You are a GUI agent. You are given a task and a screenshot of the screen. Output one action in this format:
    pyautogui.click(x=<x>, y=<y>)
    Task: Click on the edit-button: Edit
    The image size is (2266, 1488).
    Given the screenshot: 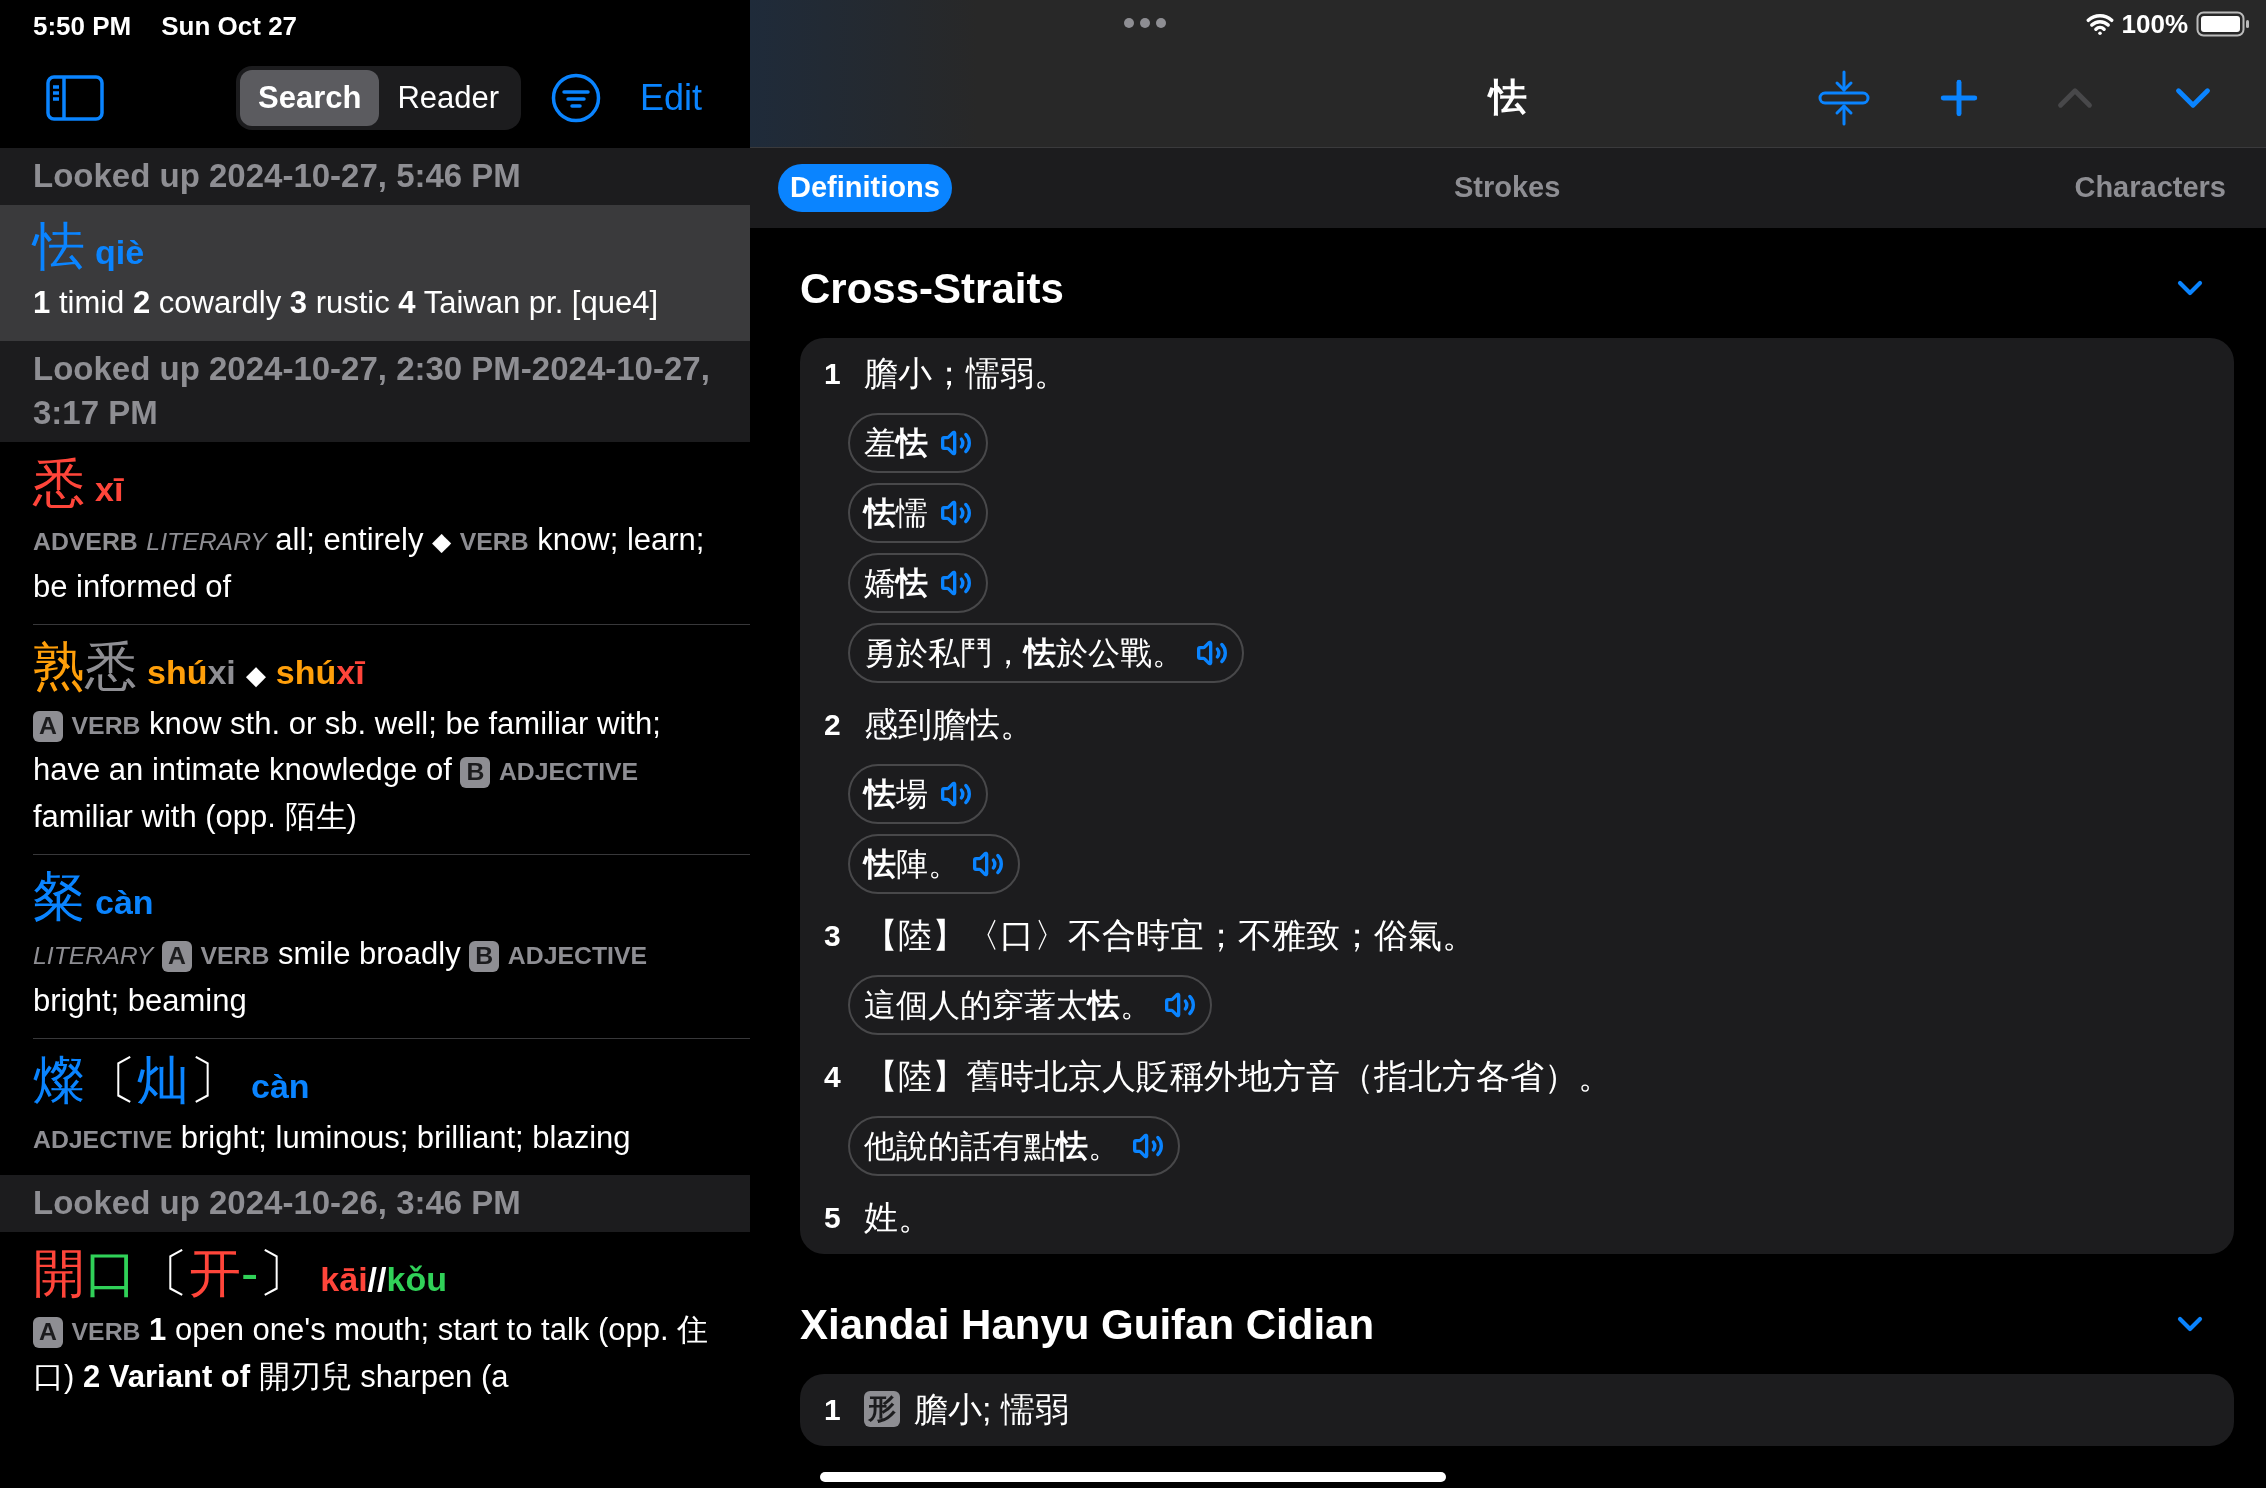 What is the action you would take?
    pyautogui.click(x=670, y=98)
    